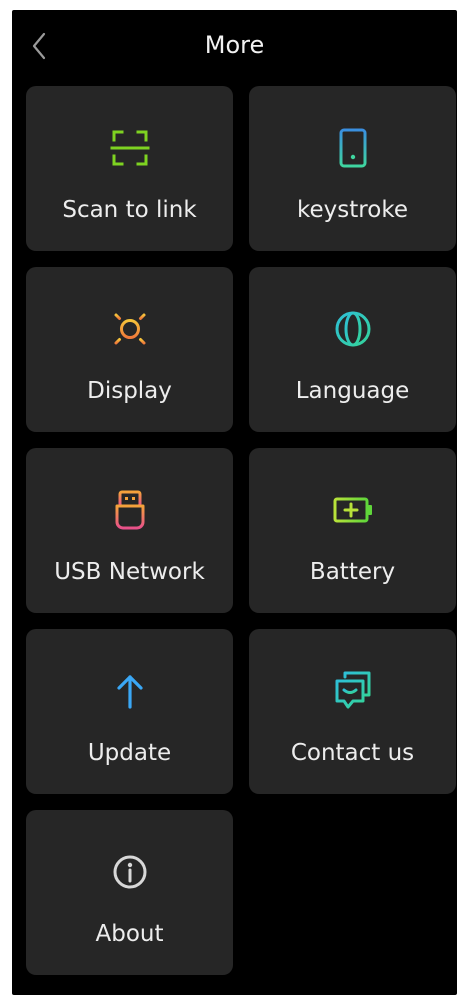 The height and width of the screenshot is (995, 469). Describe the element at coordinates (129, 510) in the screenshot. I see `usb-icon` at that location.